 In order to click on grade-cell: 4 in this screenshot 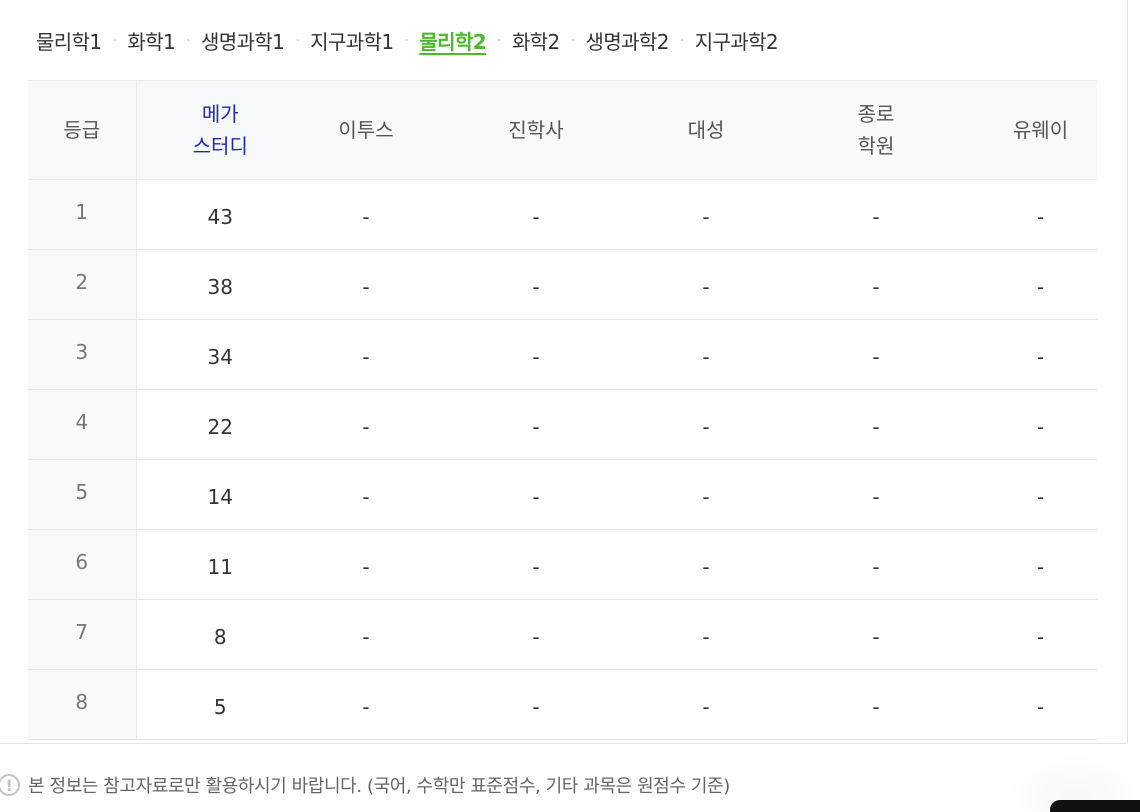, I will do `click(82, 424)`.